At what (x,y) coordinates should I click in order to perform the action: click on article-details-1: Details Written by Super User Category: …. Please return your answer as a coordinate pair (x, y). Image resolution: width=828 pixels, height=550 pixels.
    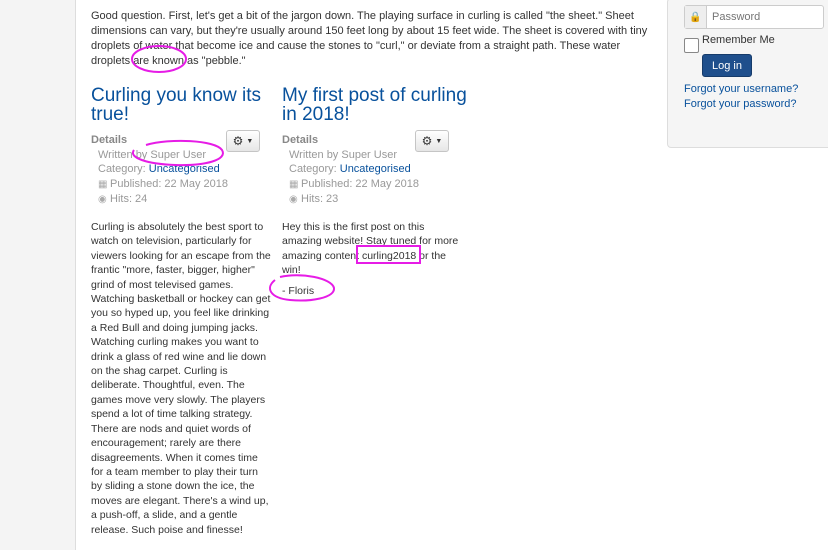
    Looking at the image, I should click on (159, 170).